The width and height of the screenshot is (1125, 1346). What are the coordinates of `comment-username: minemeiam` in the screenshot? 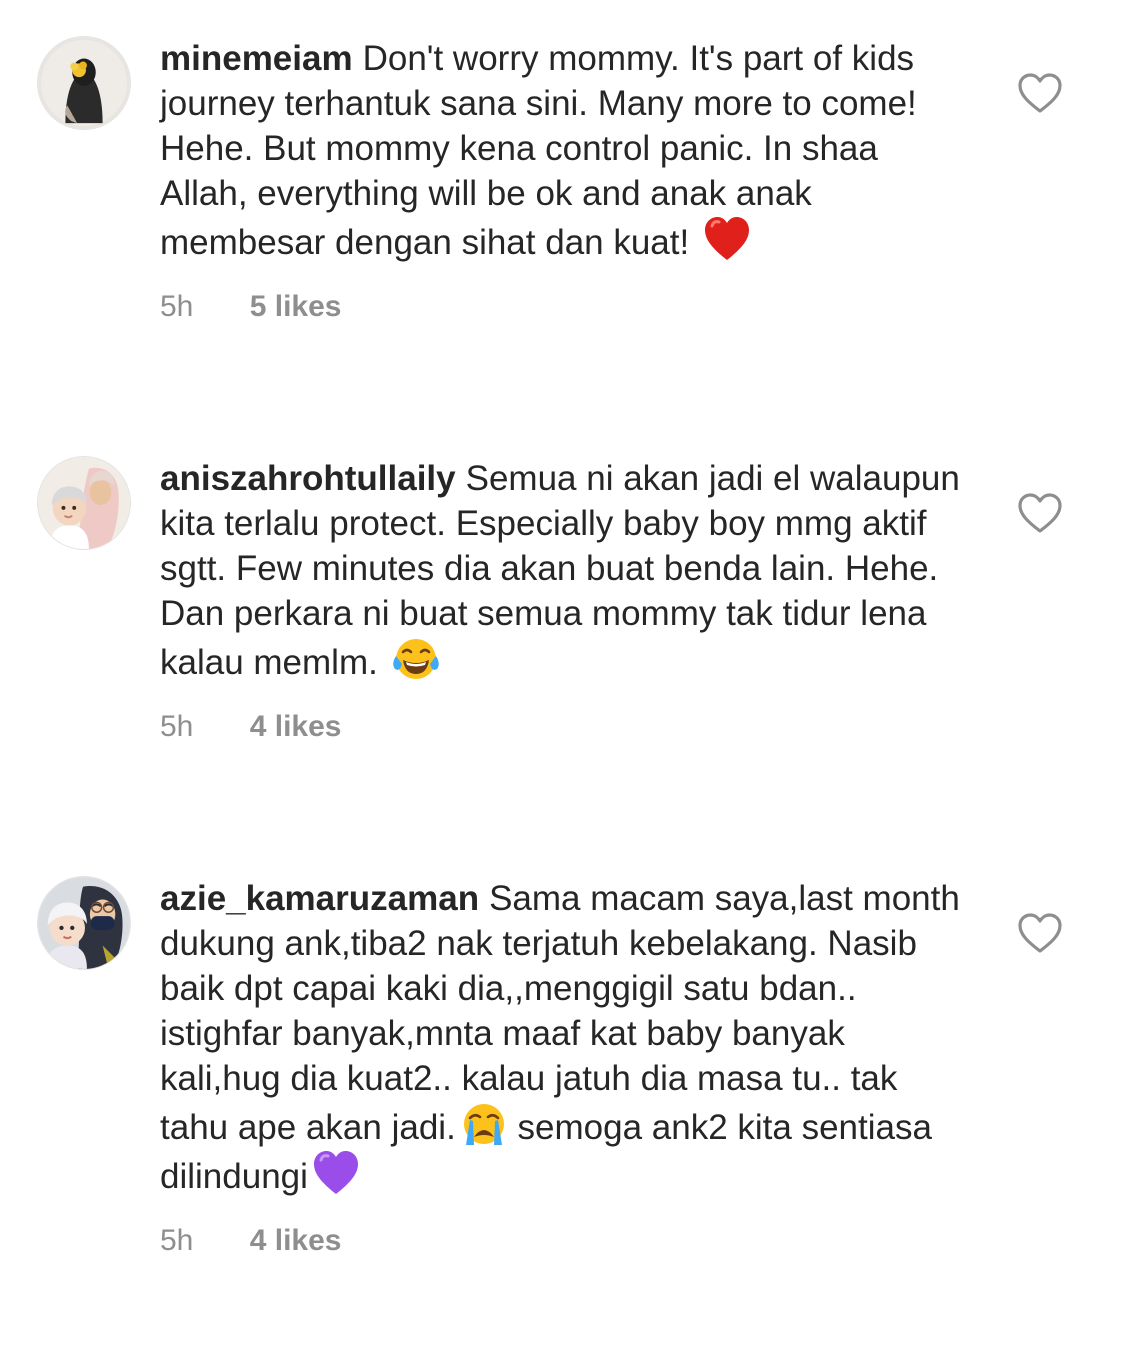 It's located at (256, 58).